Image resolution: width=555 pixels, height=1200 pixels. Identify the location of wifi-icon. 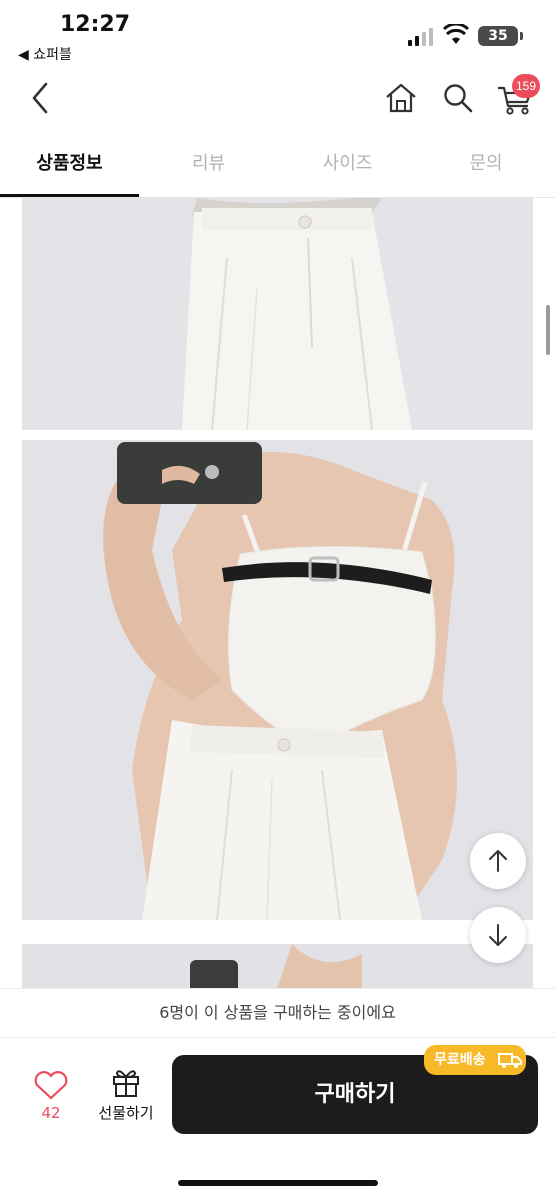
(456, 34).